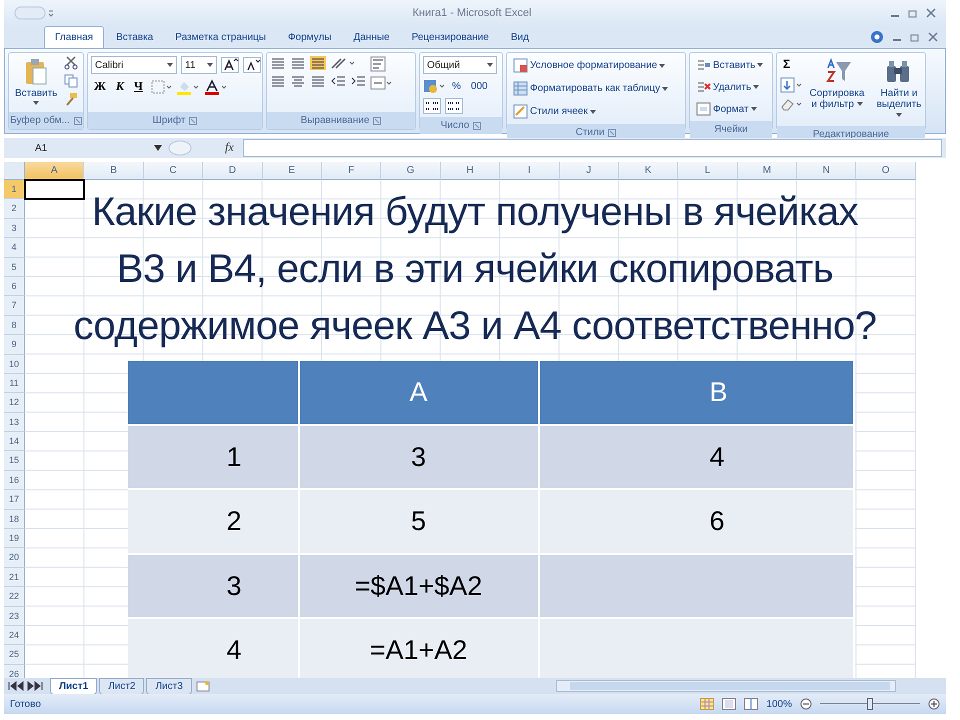  What do you see at coordinates (298, 63) in the screenshot?
I see `align-middle-icon` at bounding box center [298, 63].